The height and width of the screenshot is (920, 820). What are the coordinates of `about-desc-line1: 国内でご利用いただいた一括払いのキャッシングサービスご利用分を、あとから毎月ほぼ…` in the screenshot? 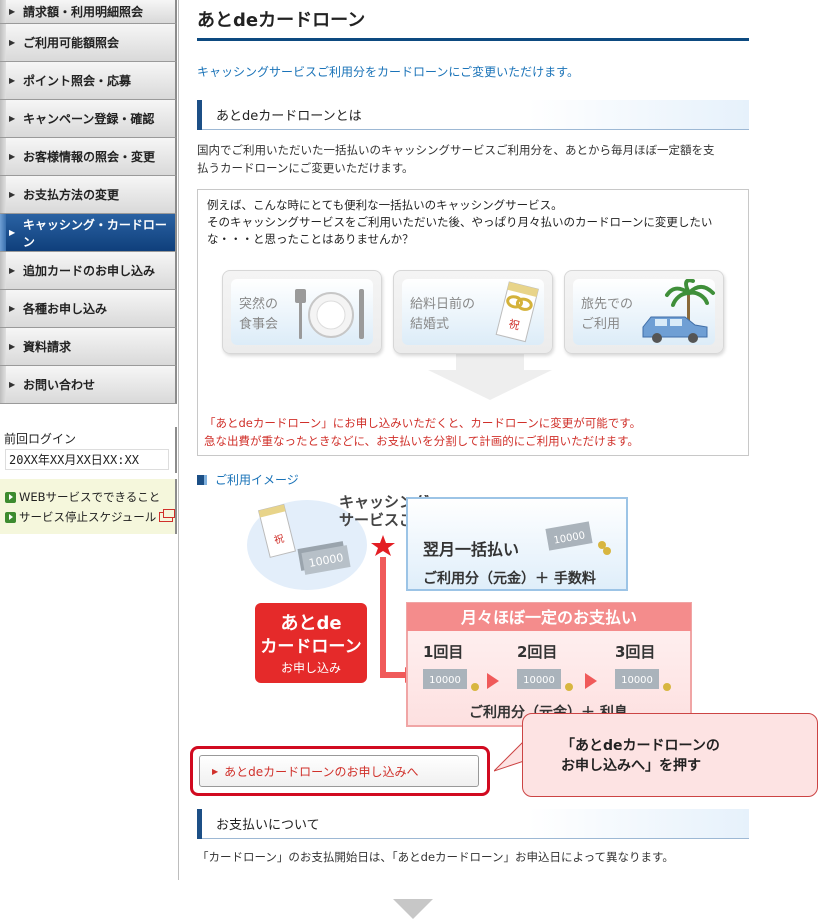 It's located at (456, 150).